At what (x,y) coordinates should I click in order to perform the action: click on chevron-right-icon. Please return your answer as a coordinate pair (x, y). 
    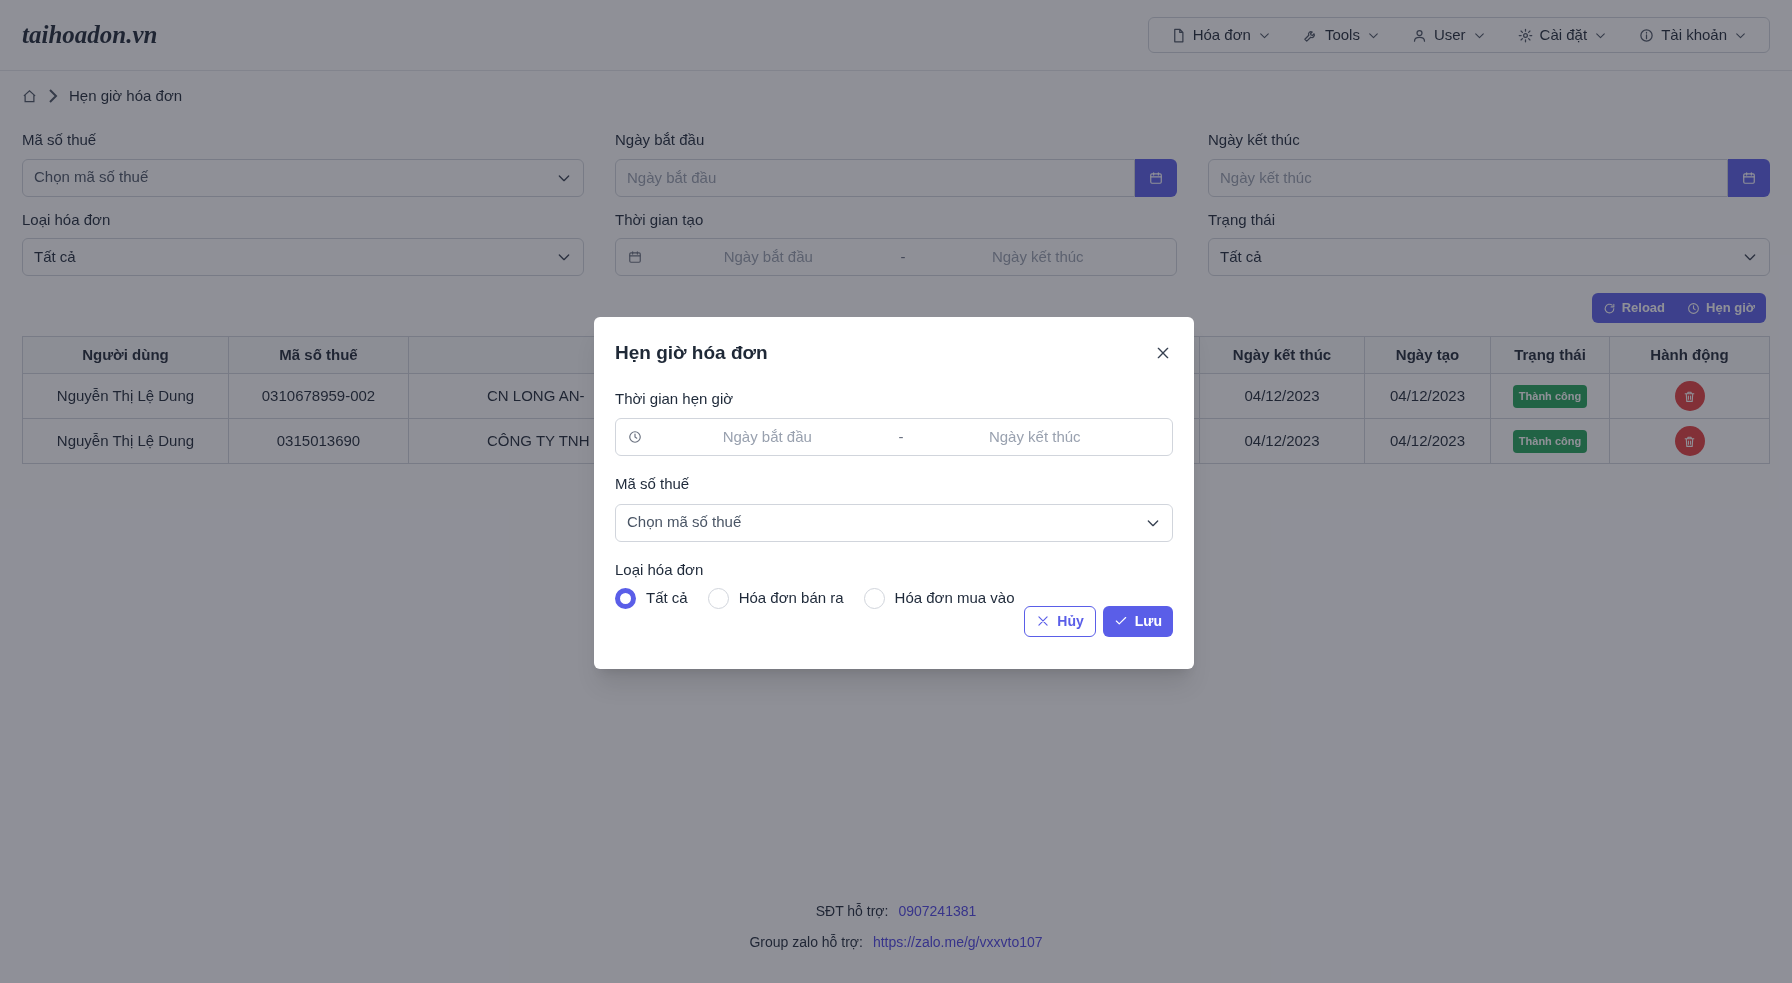
    Looking at the image, I should click on (53, 96).